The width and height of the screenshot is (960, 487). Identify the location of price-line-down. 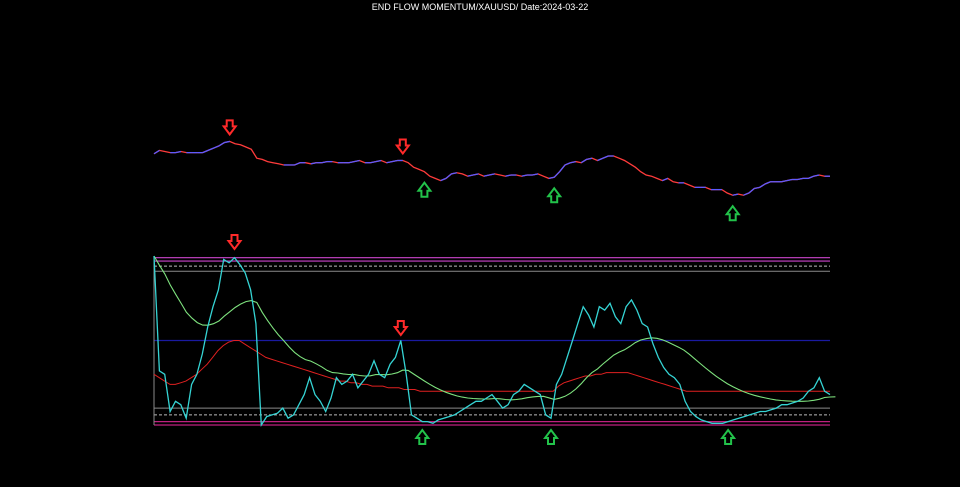
(491, 168).